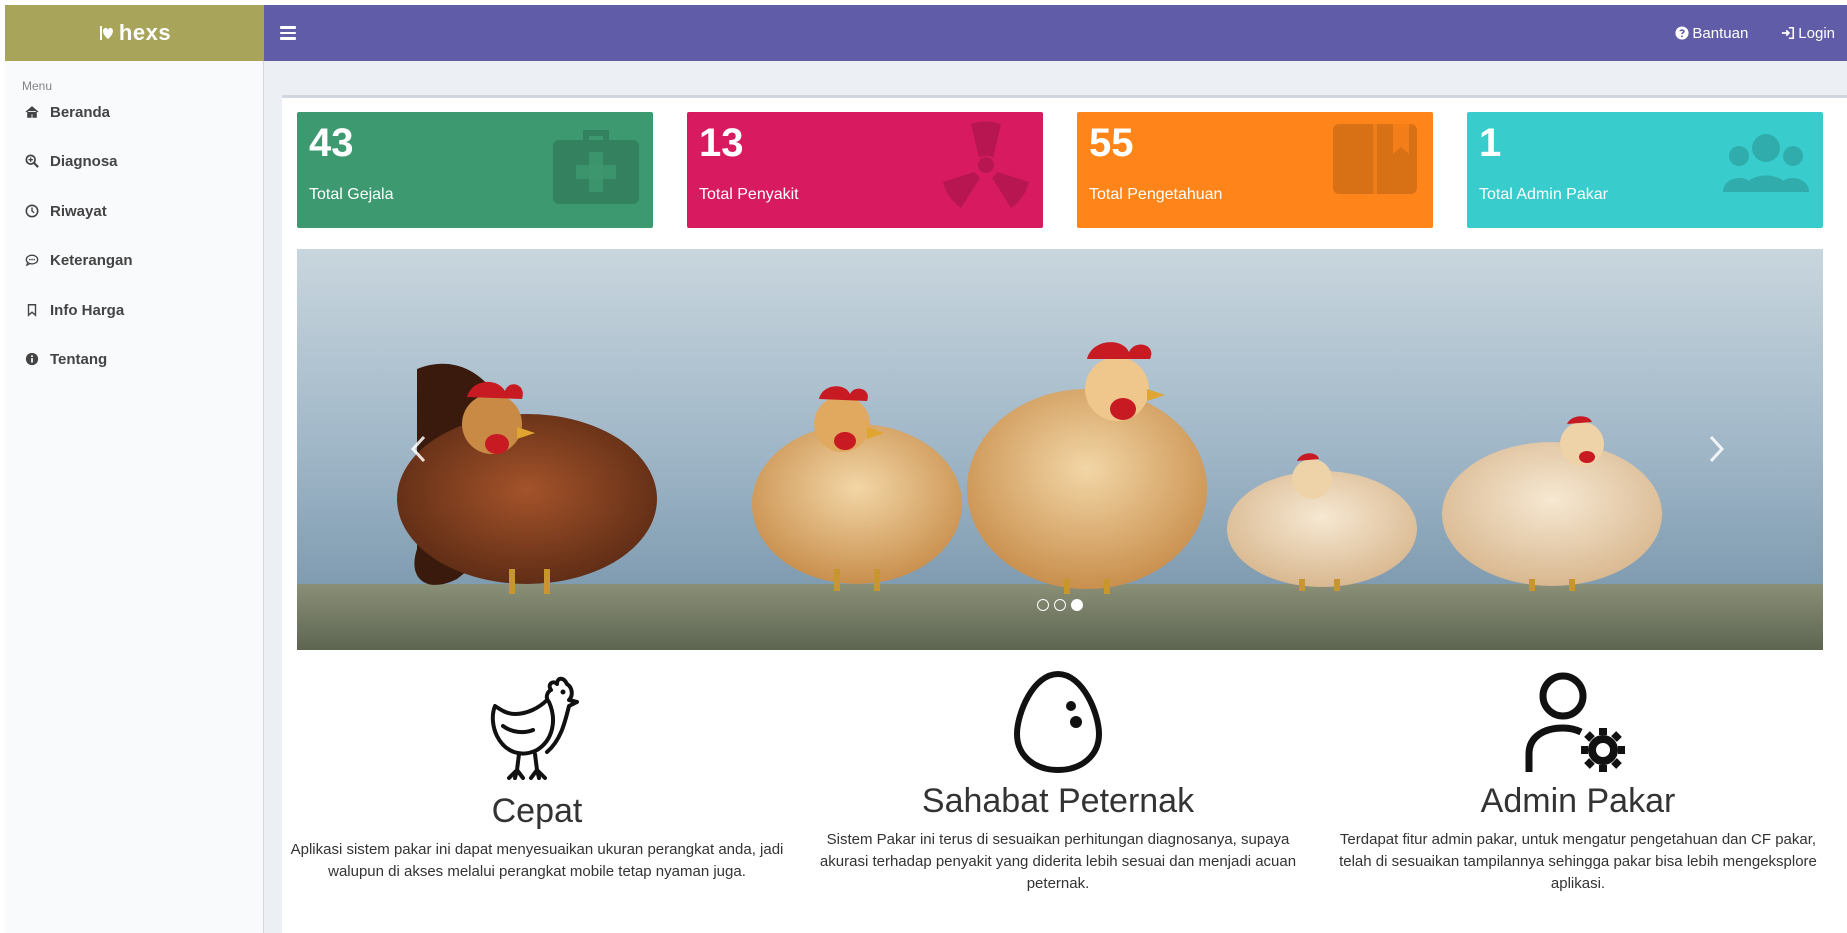 Image resolution: width=1847 pixels, height=933 pixels. Describe the element at coordinates (80, 112) in the screenshot. I see `sidebar-item-label: Beranda` at that location.